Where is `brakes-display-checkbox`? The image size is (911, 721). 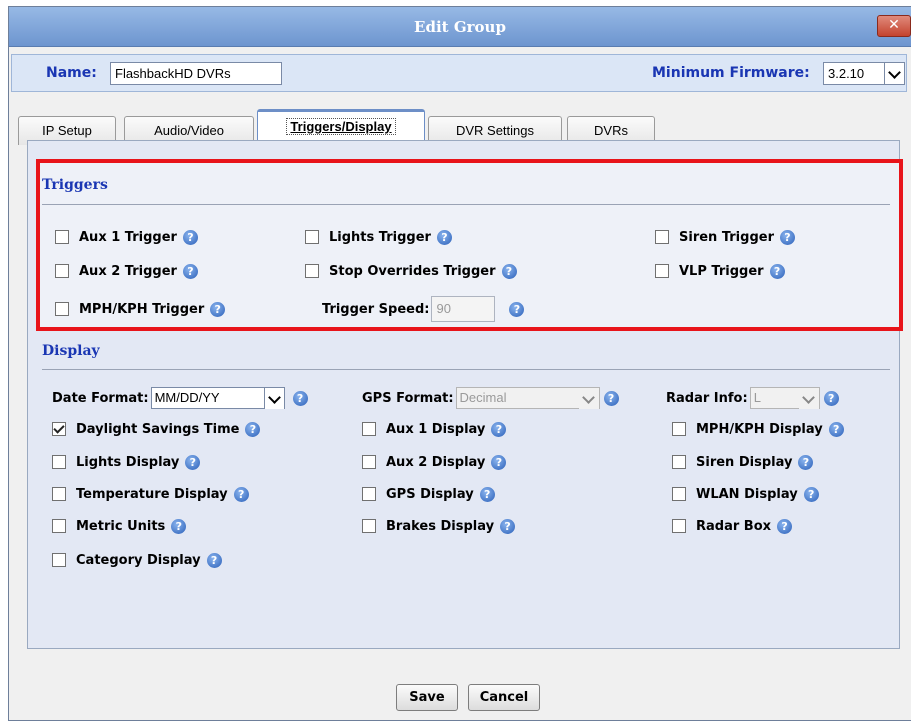 brakes-display-checkbox is located at coordinates (369, 526).